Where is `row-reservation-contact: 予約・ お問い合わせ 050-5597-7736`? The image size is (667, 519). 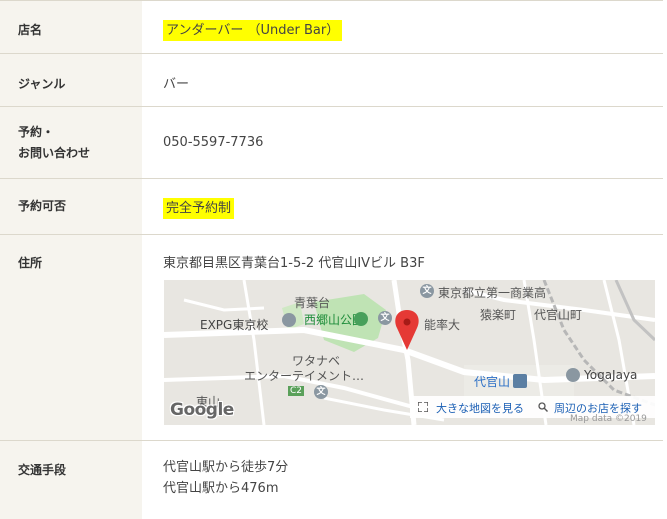
row-reservation-contact: 予約・ お問い合わせ 050-5597-7736 is located at coordinates (331, 142).